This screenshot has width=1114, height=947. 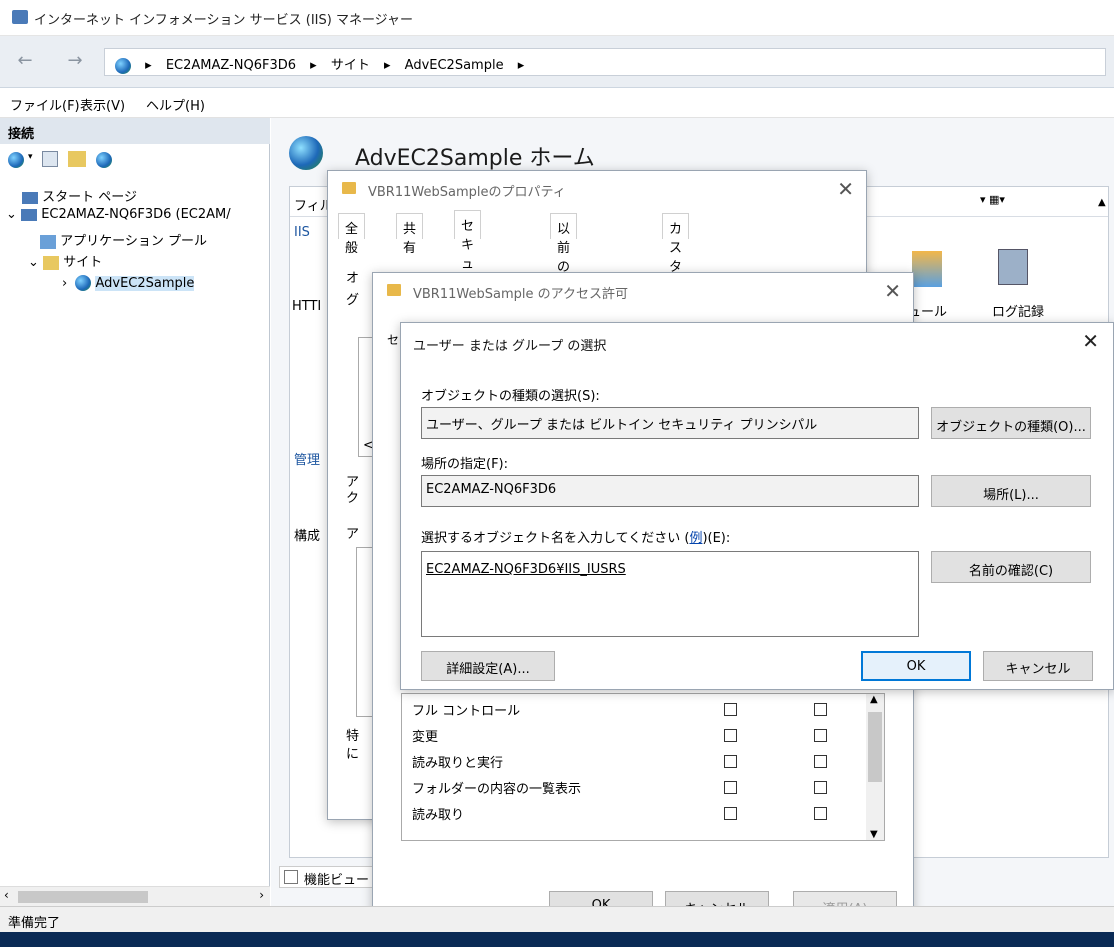 What do you see at coordinates (16, 160) in the screenshot?
I see `connect-icon` at bounding box center [16, 160].